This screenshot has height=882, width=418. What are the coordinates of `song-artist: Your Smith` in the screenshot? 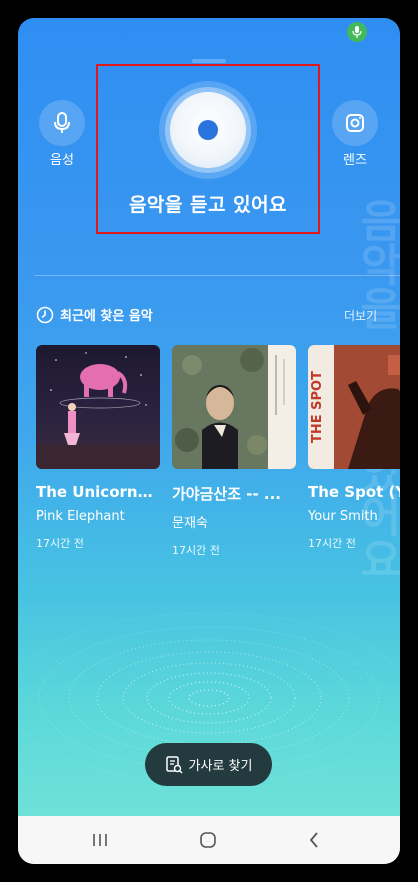 It's located at (343, 516).